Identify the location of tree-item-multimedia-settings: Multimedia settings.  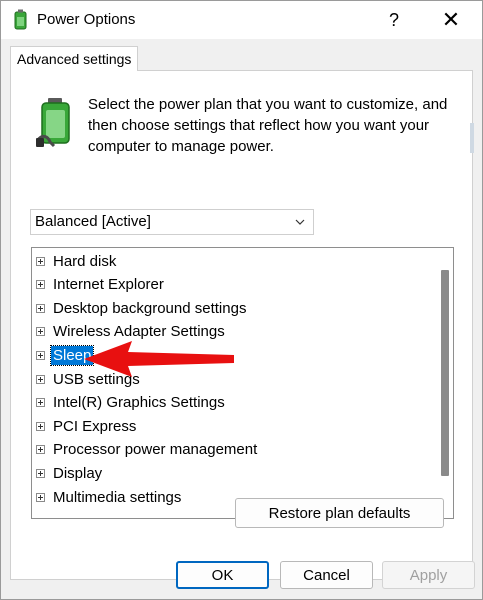
(109, 497).